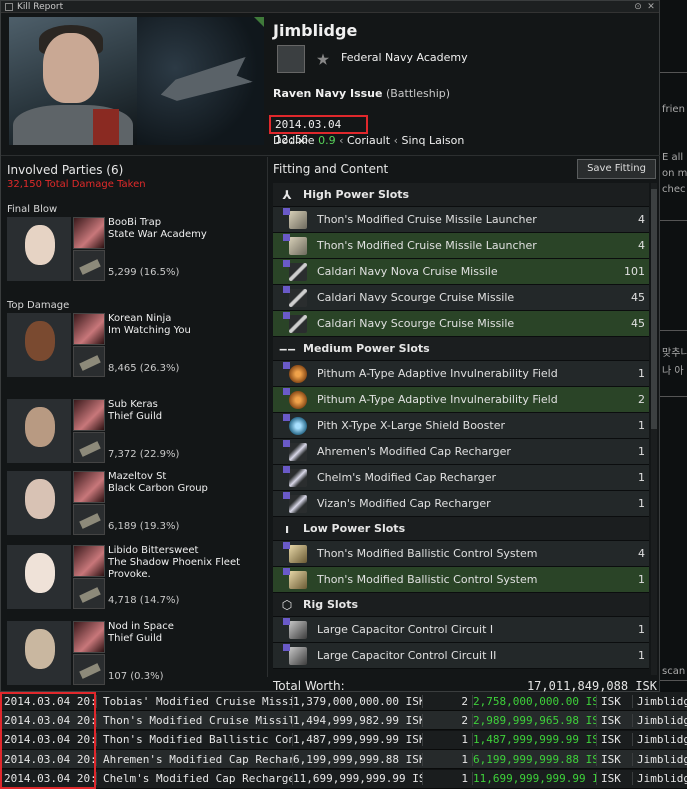 The image size is (687, 789). I want to click on scrollbar-thumb, so click(654, 309).